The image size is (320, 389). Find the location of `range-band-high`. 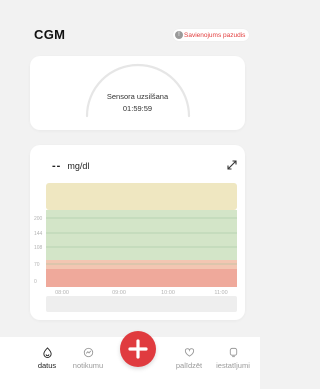

range-band-high is located at coordinates (141, 196).